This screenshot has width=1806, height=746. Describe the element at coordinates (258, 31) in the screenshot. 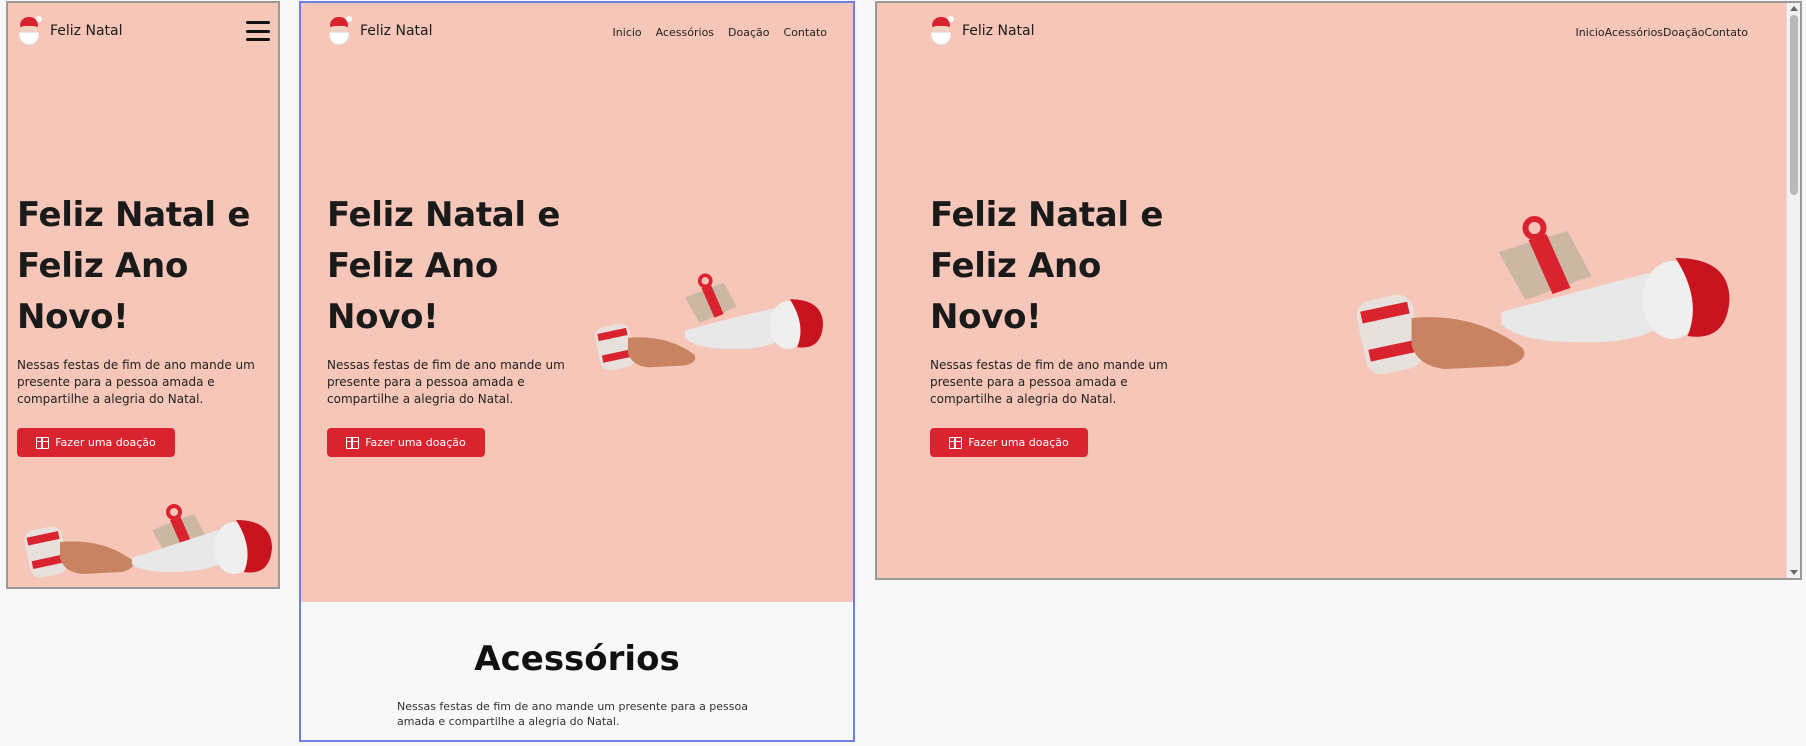

I see `menu-hamburger-icon` at that location.